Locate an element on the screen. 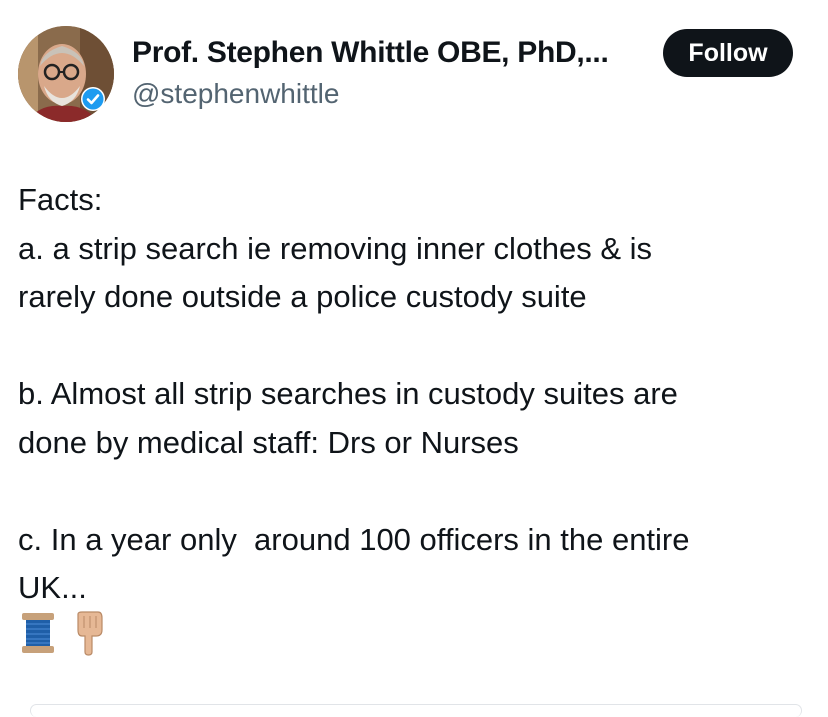 Image resolution: width=828 pixels, height=717 pixels. tweet-line: Facts: is located at coordinates (60, 199).